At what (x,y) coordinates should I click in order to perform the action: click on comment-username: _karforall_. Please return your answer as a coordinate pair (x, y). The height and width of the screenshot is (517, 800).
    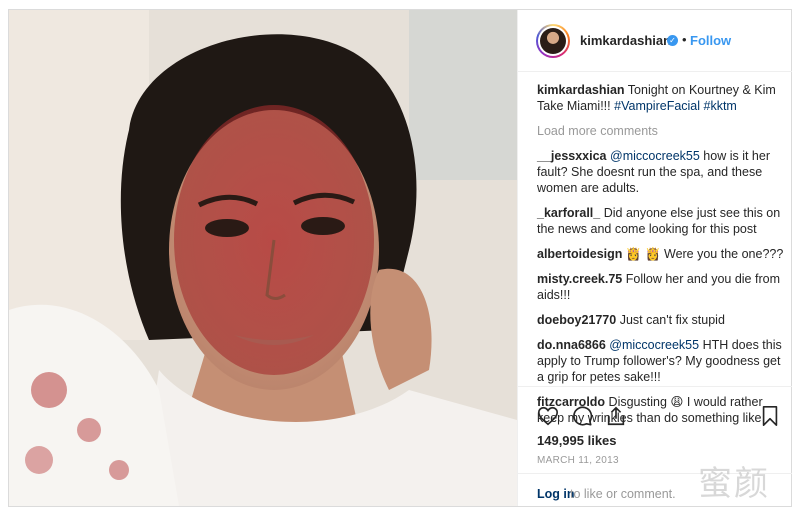
    Looking at the image, I should click on (568, 213).